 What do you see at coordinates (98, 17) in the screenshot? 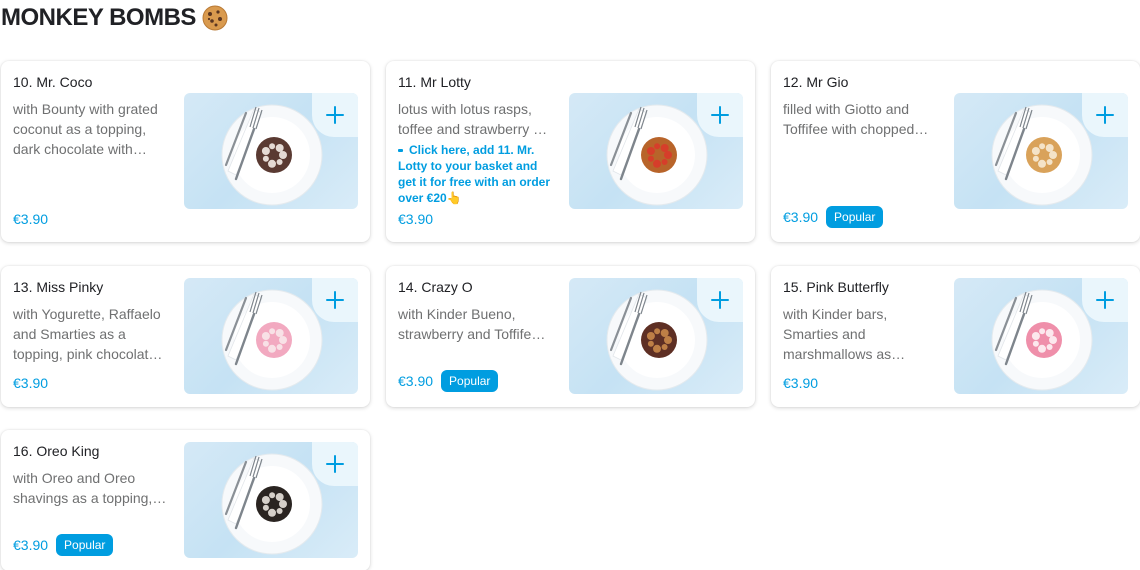
I see `section-title-text: MONKEY BOMBS` at bounding box center [98, 17].